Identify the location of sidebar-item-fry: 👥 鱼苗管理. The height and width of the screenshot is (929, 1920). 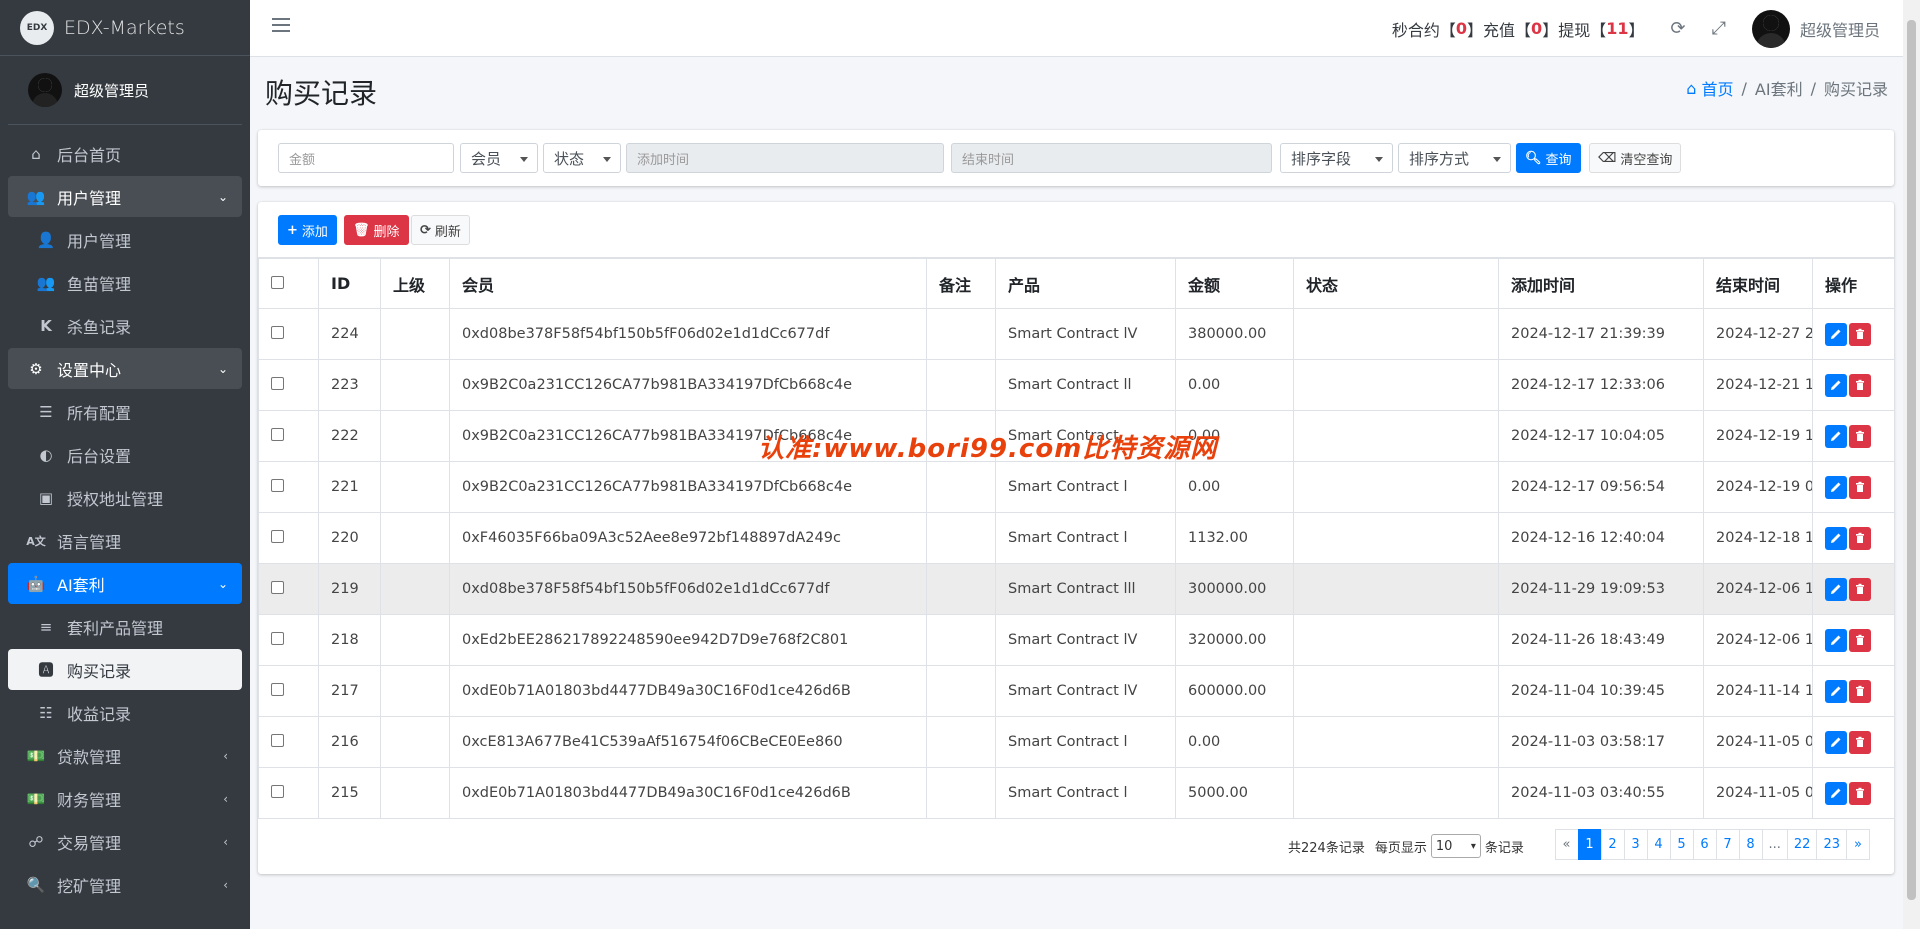
(125, 282).